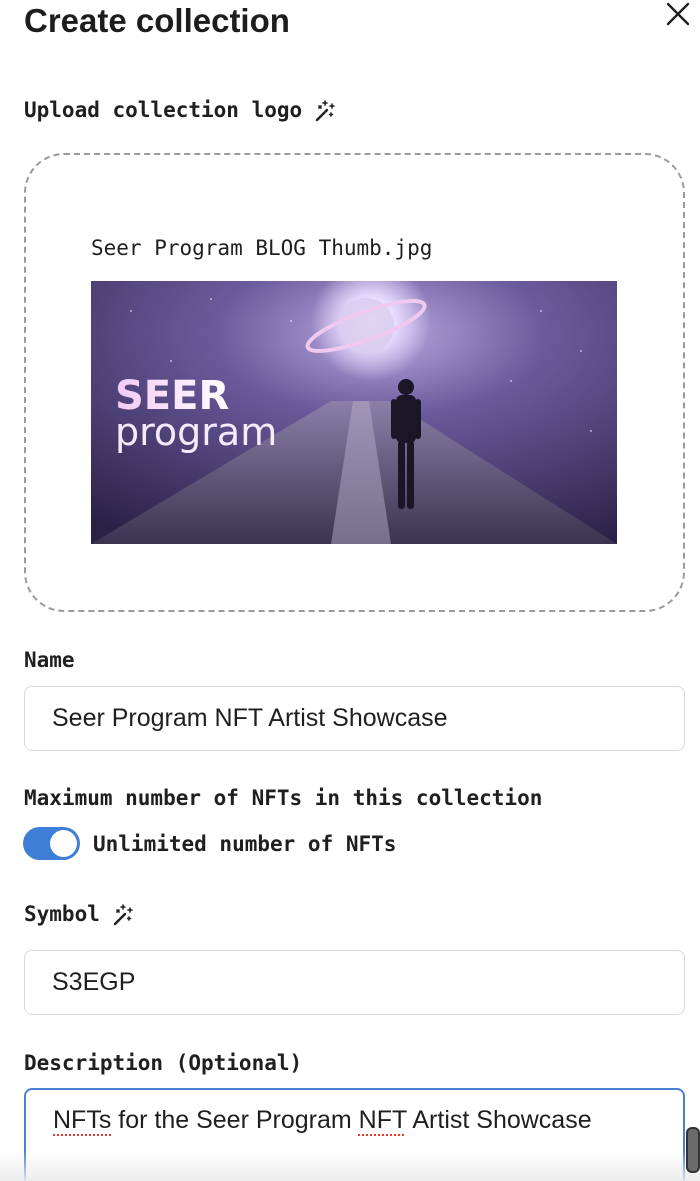 This screenshot has height=1181, width=700. I want to click on dialog-title: Create collection, so click(157, 20).